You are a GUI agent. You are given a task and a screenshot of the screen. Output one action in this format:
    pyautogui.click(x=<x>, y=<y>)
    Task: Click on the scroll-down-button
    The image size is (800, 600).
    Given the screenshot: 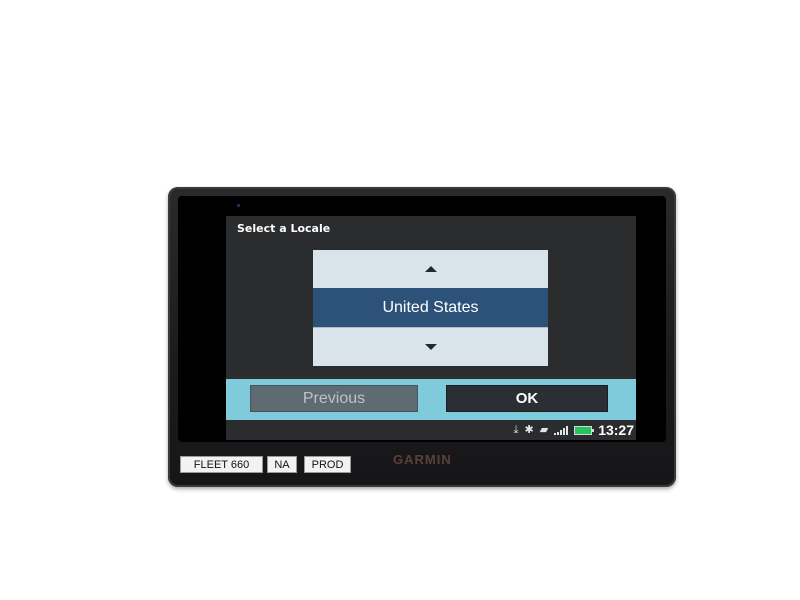 What is the action you would take?
    pyautogui.click(x=430, y=346)
    